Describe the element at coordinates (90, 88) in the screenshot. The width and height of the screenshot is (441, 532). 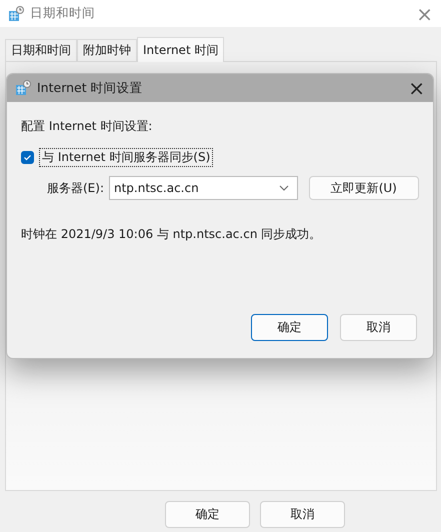
I see `dialog-title: Internet 时间设置` at that location.